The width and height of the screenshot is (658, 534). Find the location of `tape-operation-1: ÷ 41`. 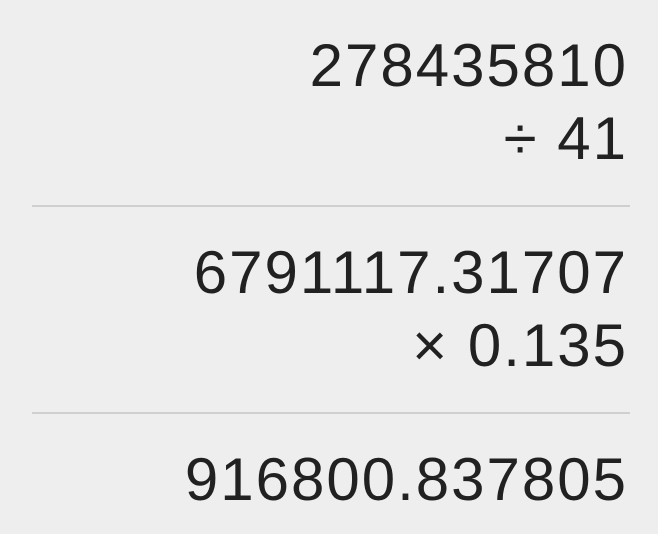

tape-operation-1: ÷ 41 is located at coordinates (565, 138).